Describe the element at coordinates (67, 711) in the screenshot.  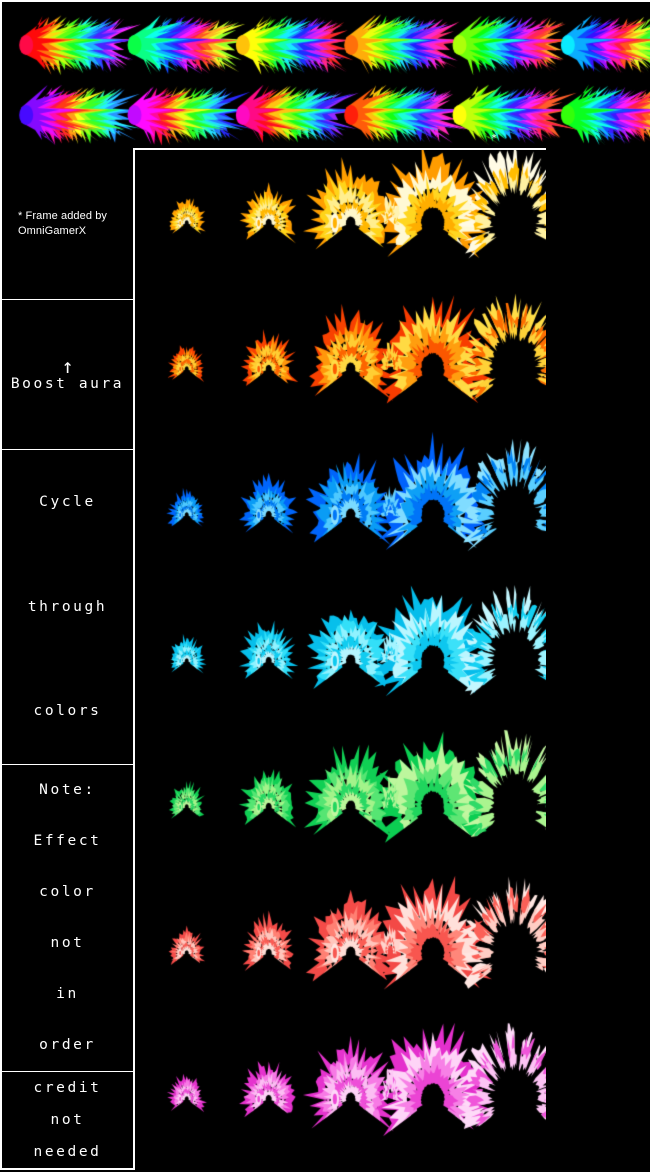
I see `cycle-line-3: colors` at that location.